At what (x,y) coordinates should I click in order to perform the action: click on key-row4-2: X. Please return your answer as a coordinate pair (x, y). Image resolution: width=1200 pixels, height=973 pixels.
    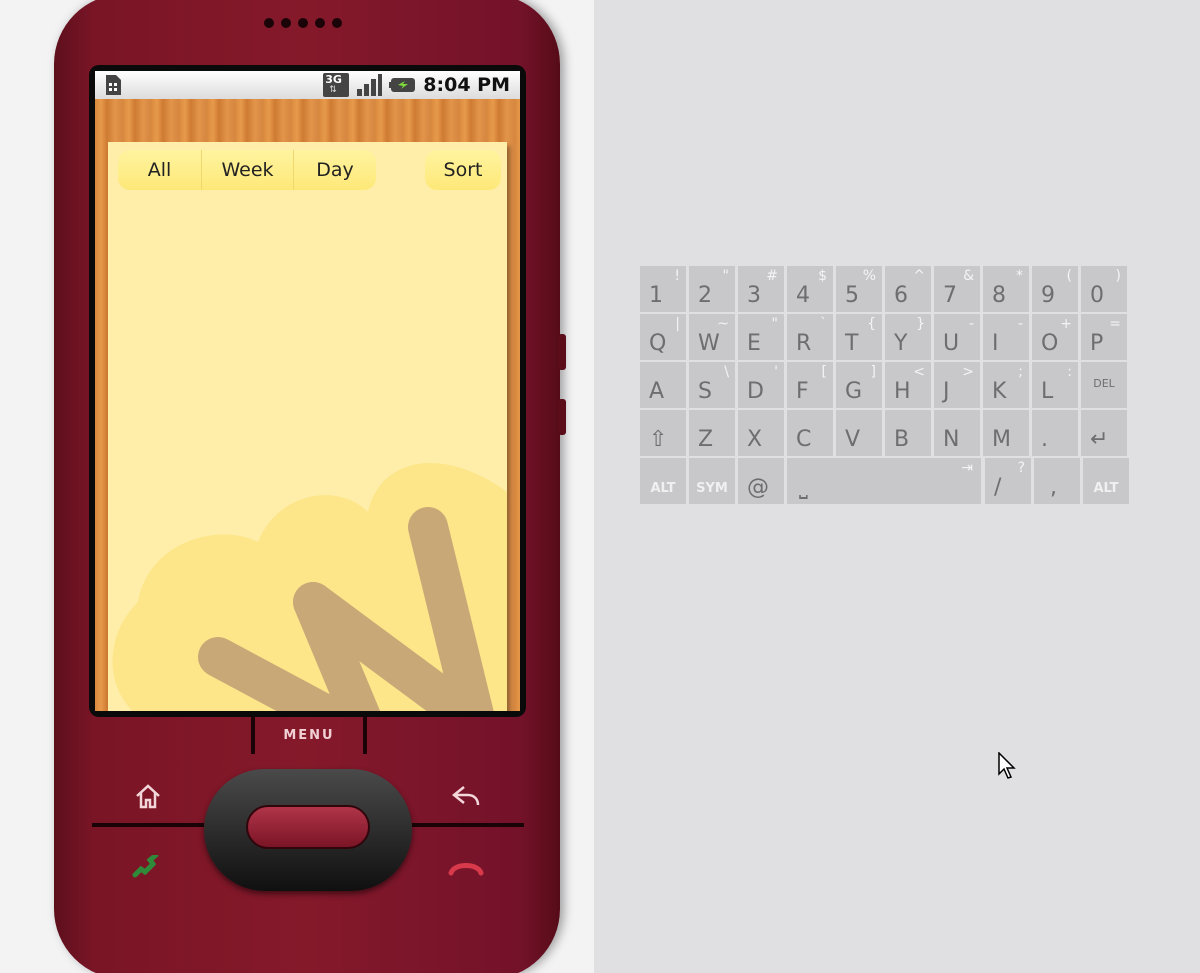
    Looking at the image, I should click on (761, 433).